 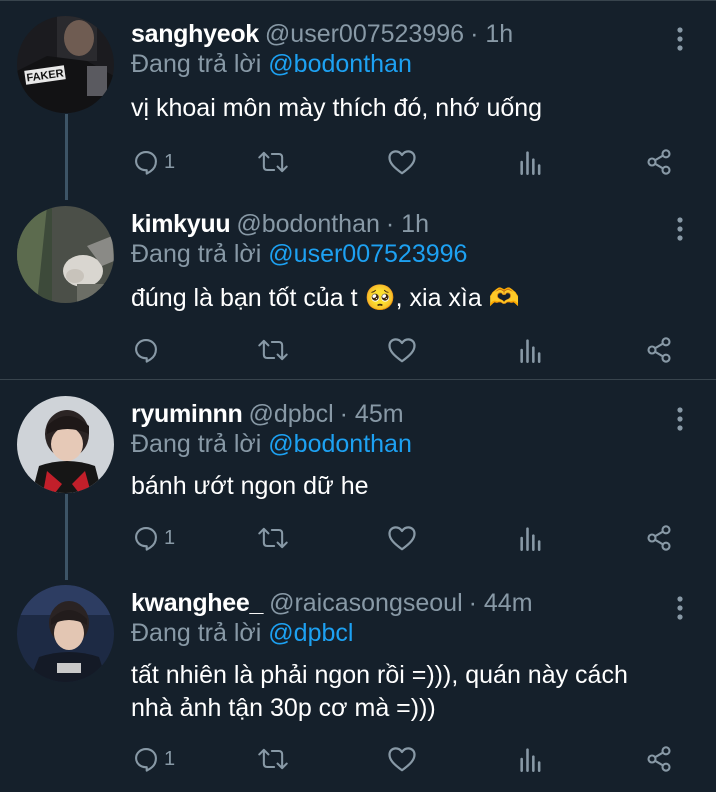 I want to click on tweet-header: kwanghee_ @raicasongseoul · 44m, so click(x=332, y=603).